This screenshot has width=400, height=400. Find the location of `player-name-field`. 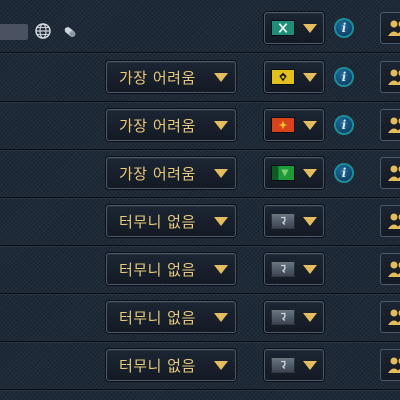

player-name-field is located at coordinates (14, 32).